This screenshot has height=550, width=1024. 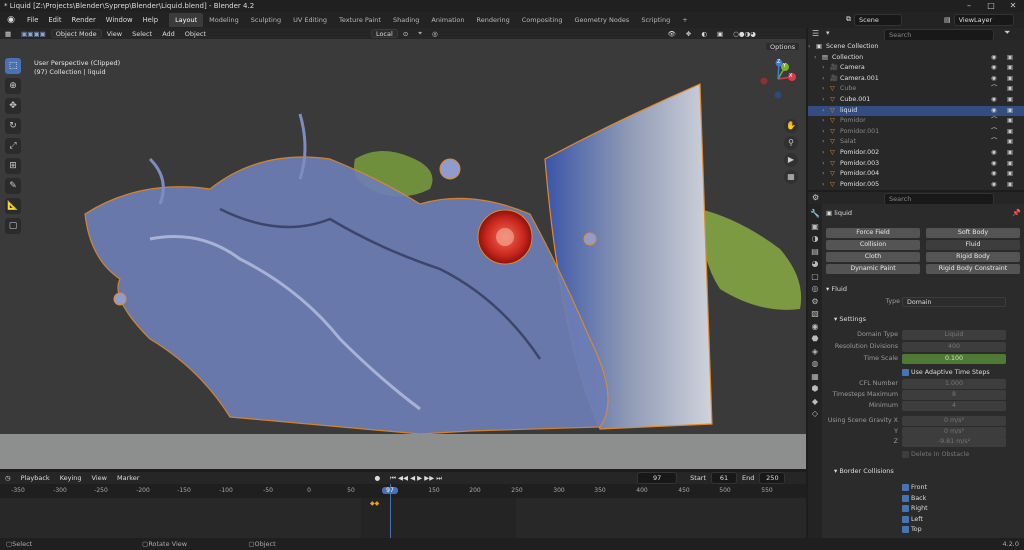 What do you see at coordinates (873, 233) in the screenshot?
I see `physics-button-force-field: Force Field` at bounding box center [873, 233].